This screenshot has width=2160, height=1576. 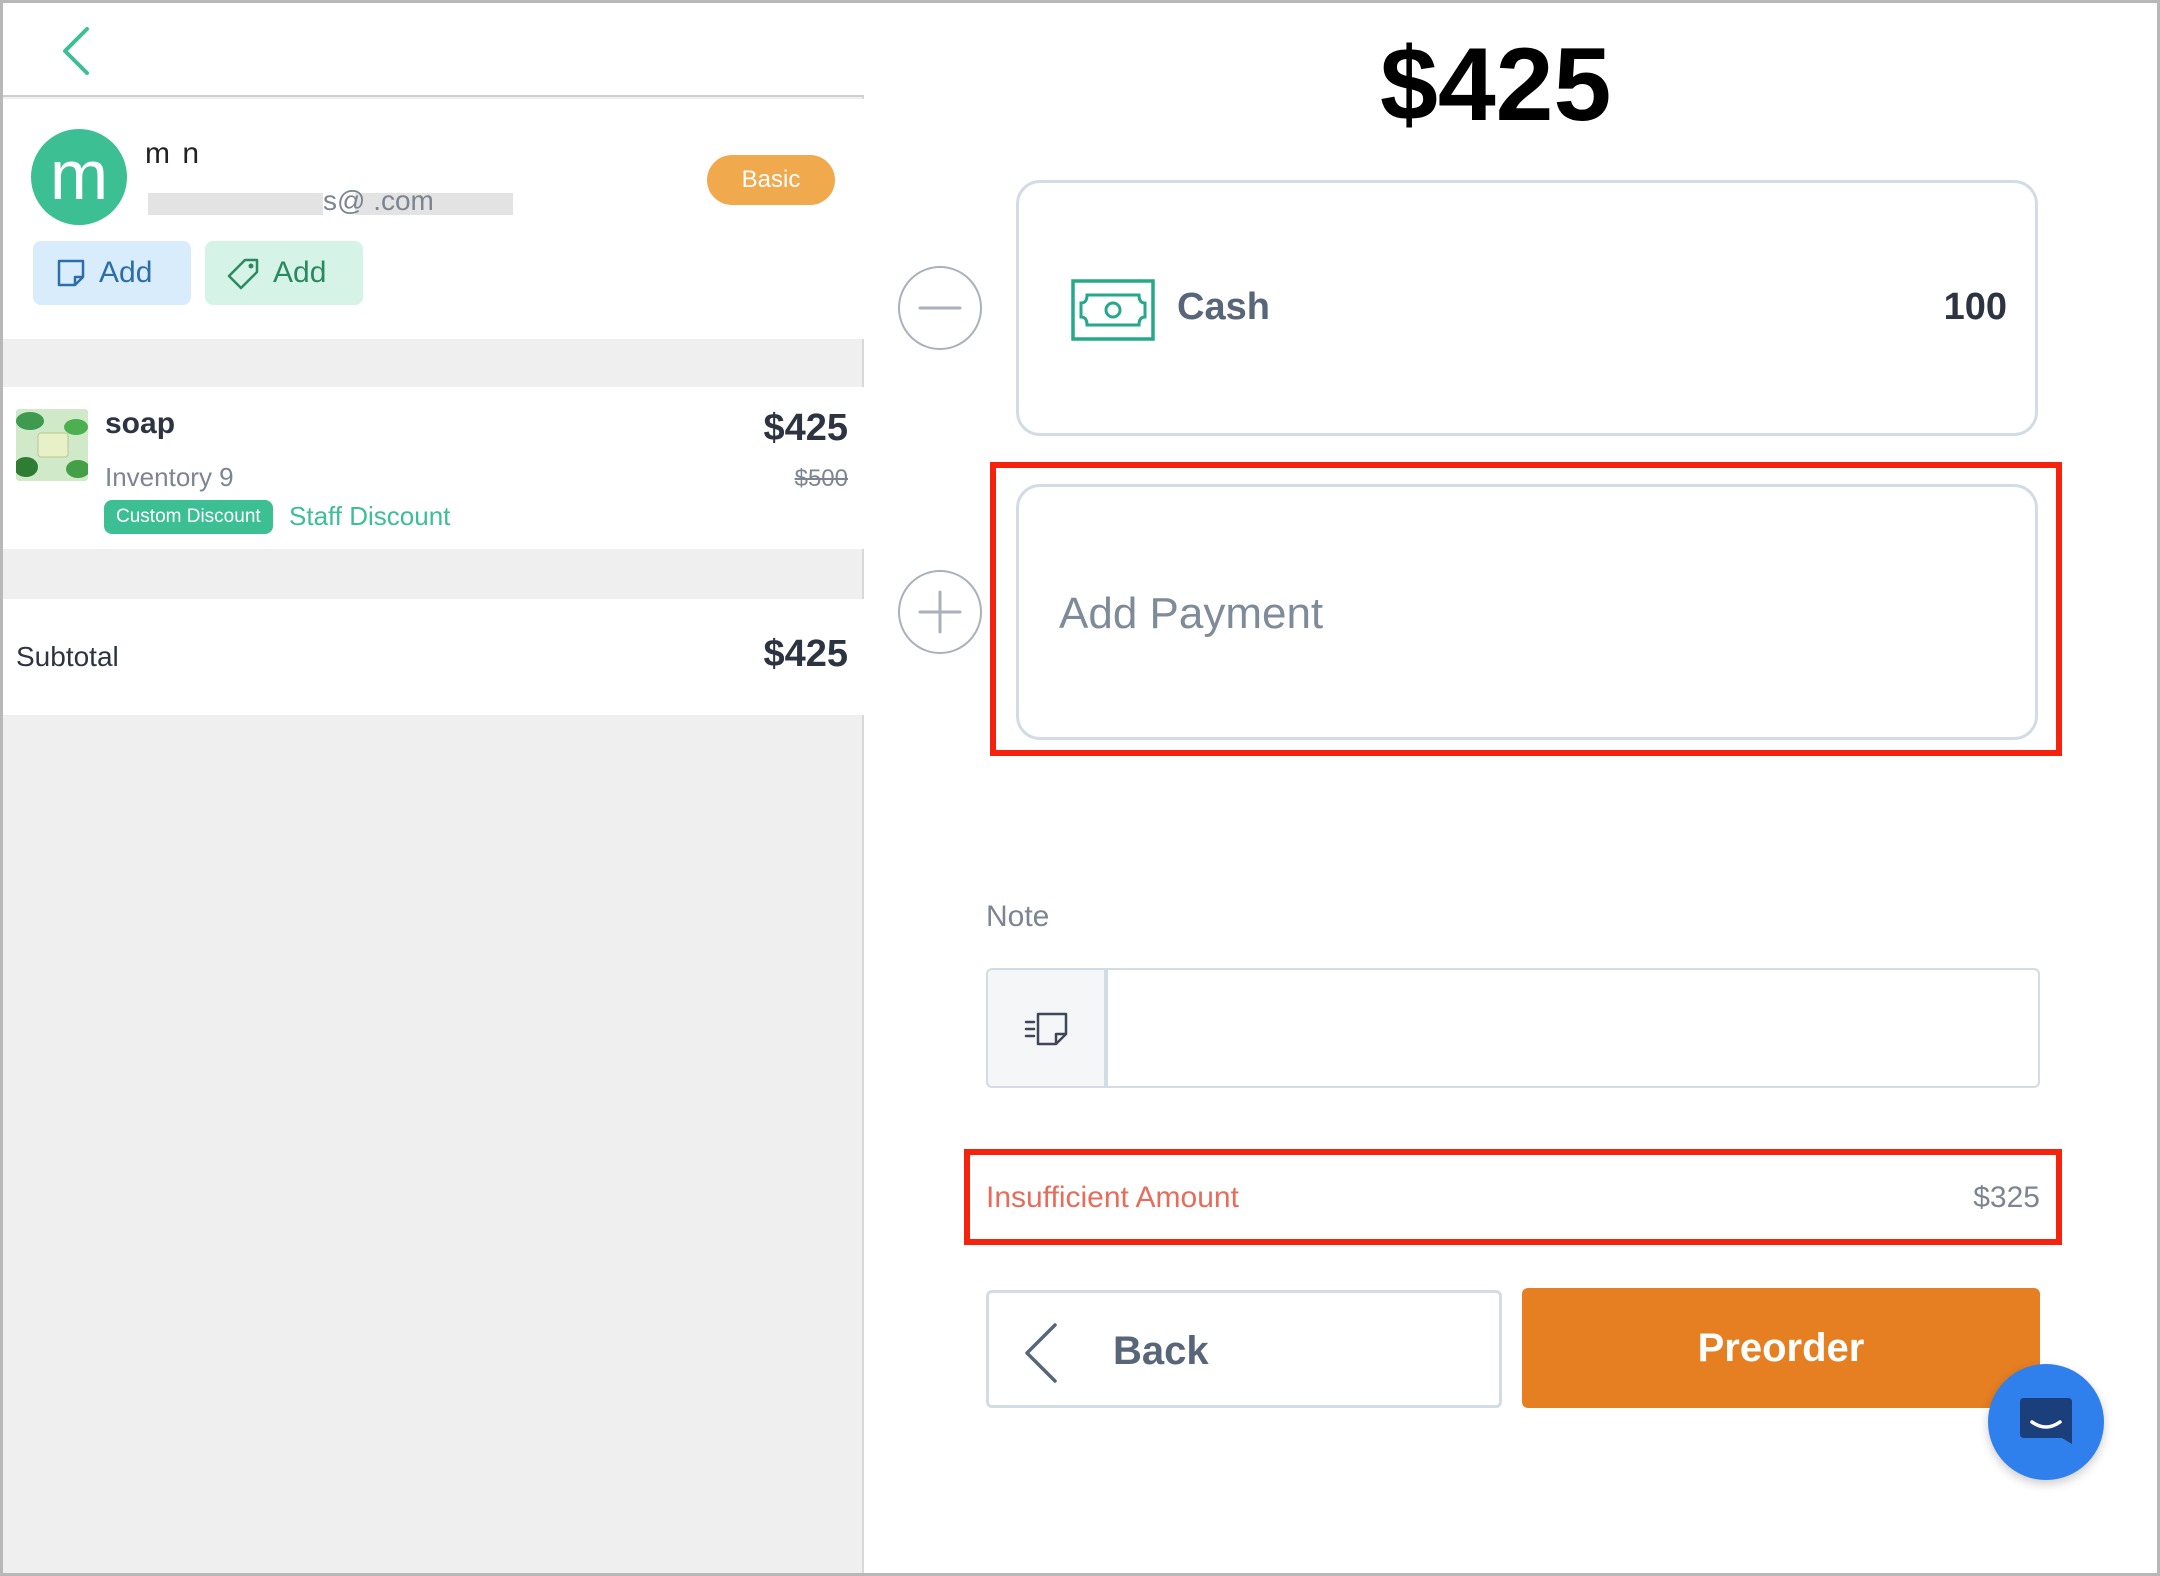 What do you see at coordinates (1244, 1349) in the screenshot?
I see `back-button: Back` at bounding box center [1244, 1349].